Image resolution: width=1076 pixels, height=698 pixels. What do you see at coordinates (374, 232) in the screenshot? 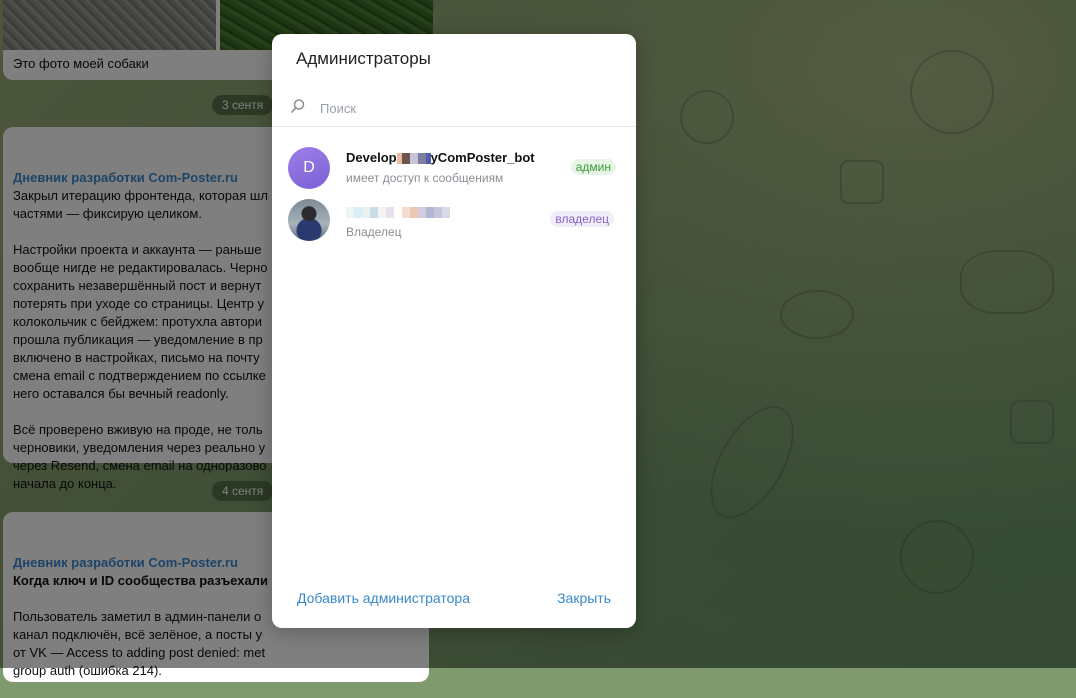
I see `admin-status: Владелец` at bounding box center [374, 232].